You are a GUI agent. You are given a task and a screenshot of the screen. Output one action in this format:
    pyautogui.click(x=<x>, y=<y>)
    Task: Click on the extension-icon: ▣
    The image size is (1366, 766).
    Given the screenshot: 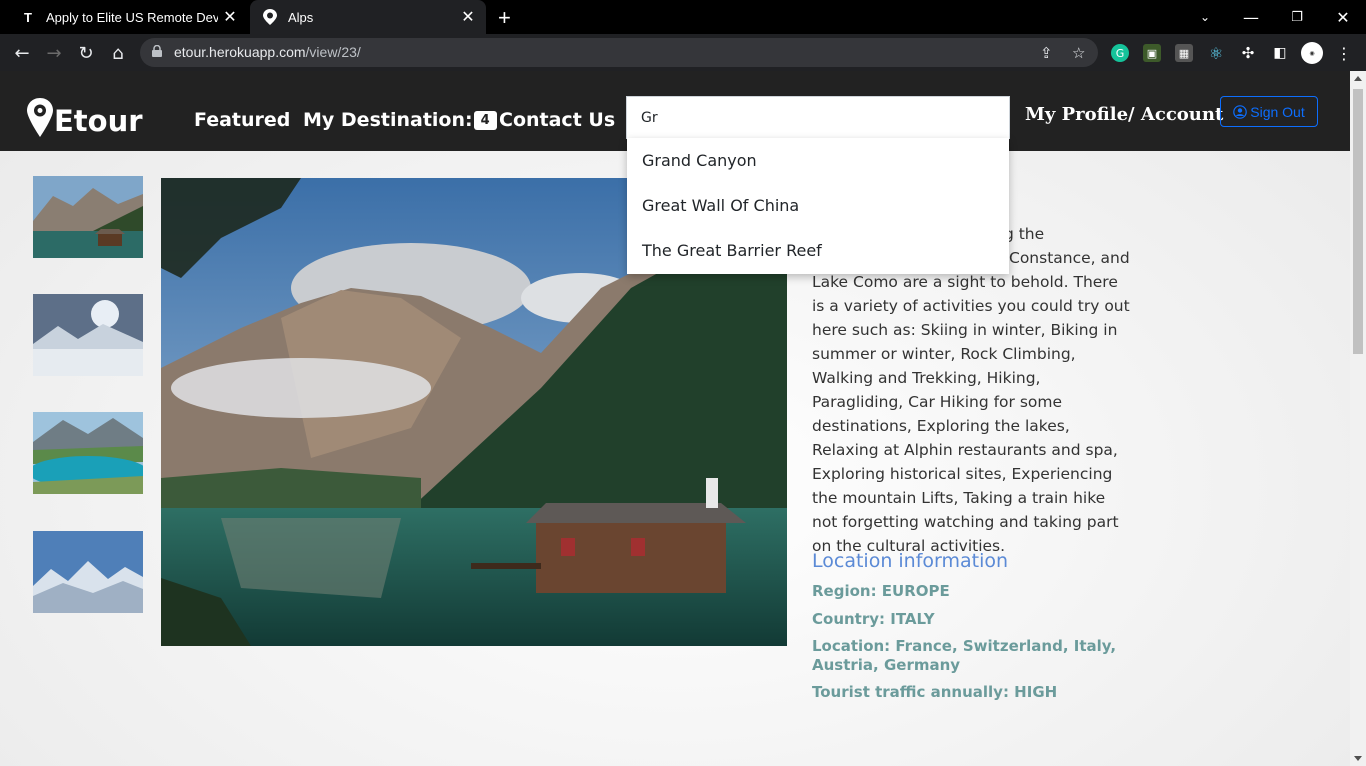 What is the action you would take?
    pyautogui.click(x=1152, y=53)
    